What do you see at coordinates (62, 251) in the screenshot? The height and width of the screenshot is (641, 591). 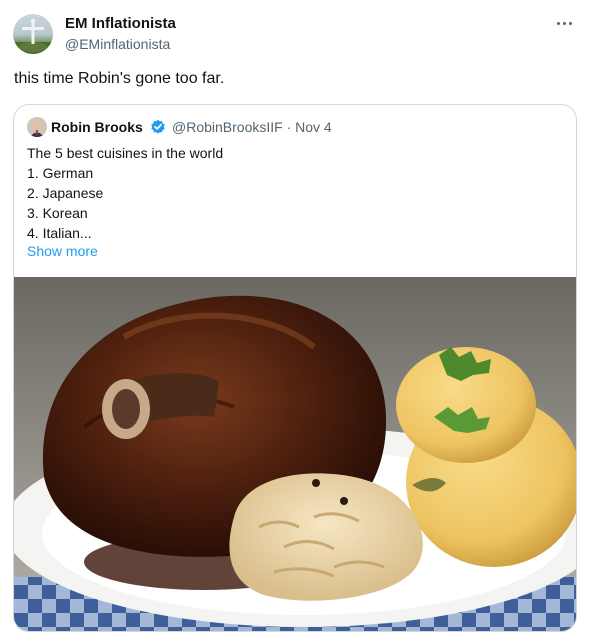 I see `show-more-link: Show more` at bounding box center [62, 251].